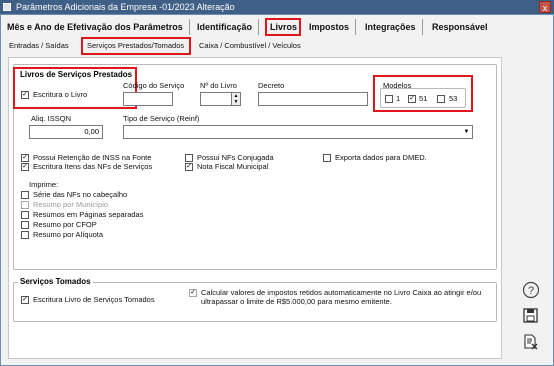  Describe the element at coordinates (25, 225) in the screenshot. I see `resumo-cfop-checkbox` at that location.